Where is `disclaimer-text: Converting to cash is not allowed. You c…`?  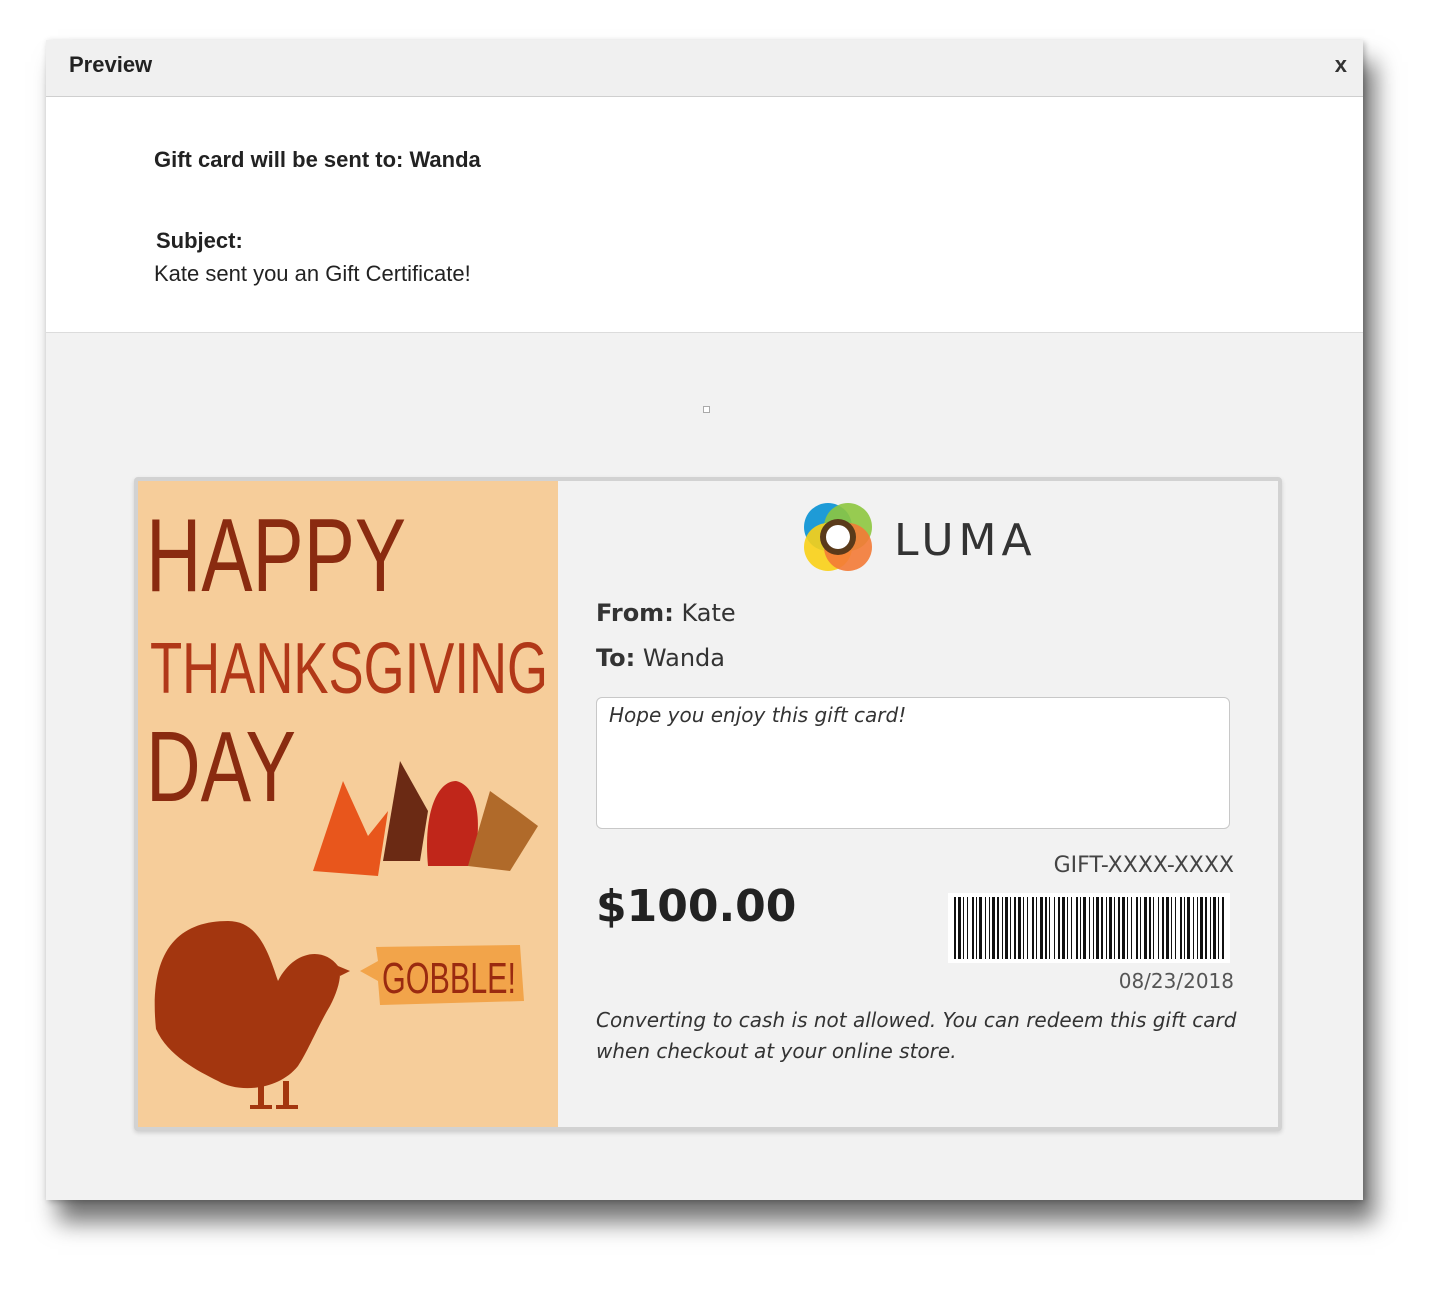
disclaimer-text: Converting to cash is not allowed. You c… is located at coordinates (916, 1035).